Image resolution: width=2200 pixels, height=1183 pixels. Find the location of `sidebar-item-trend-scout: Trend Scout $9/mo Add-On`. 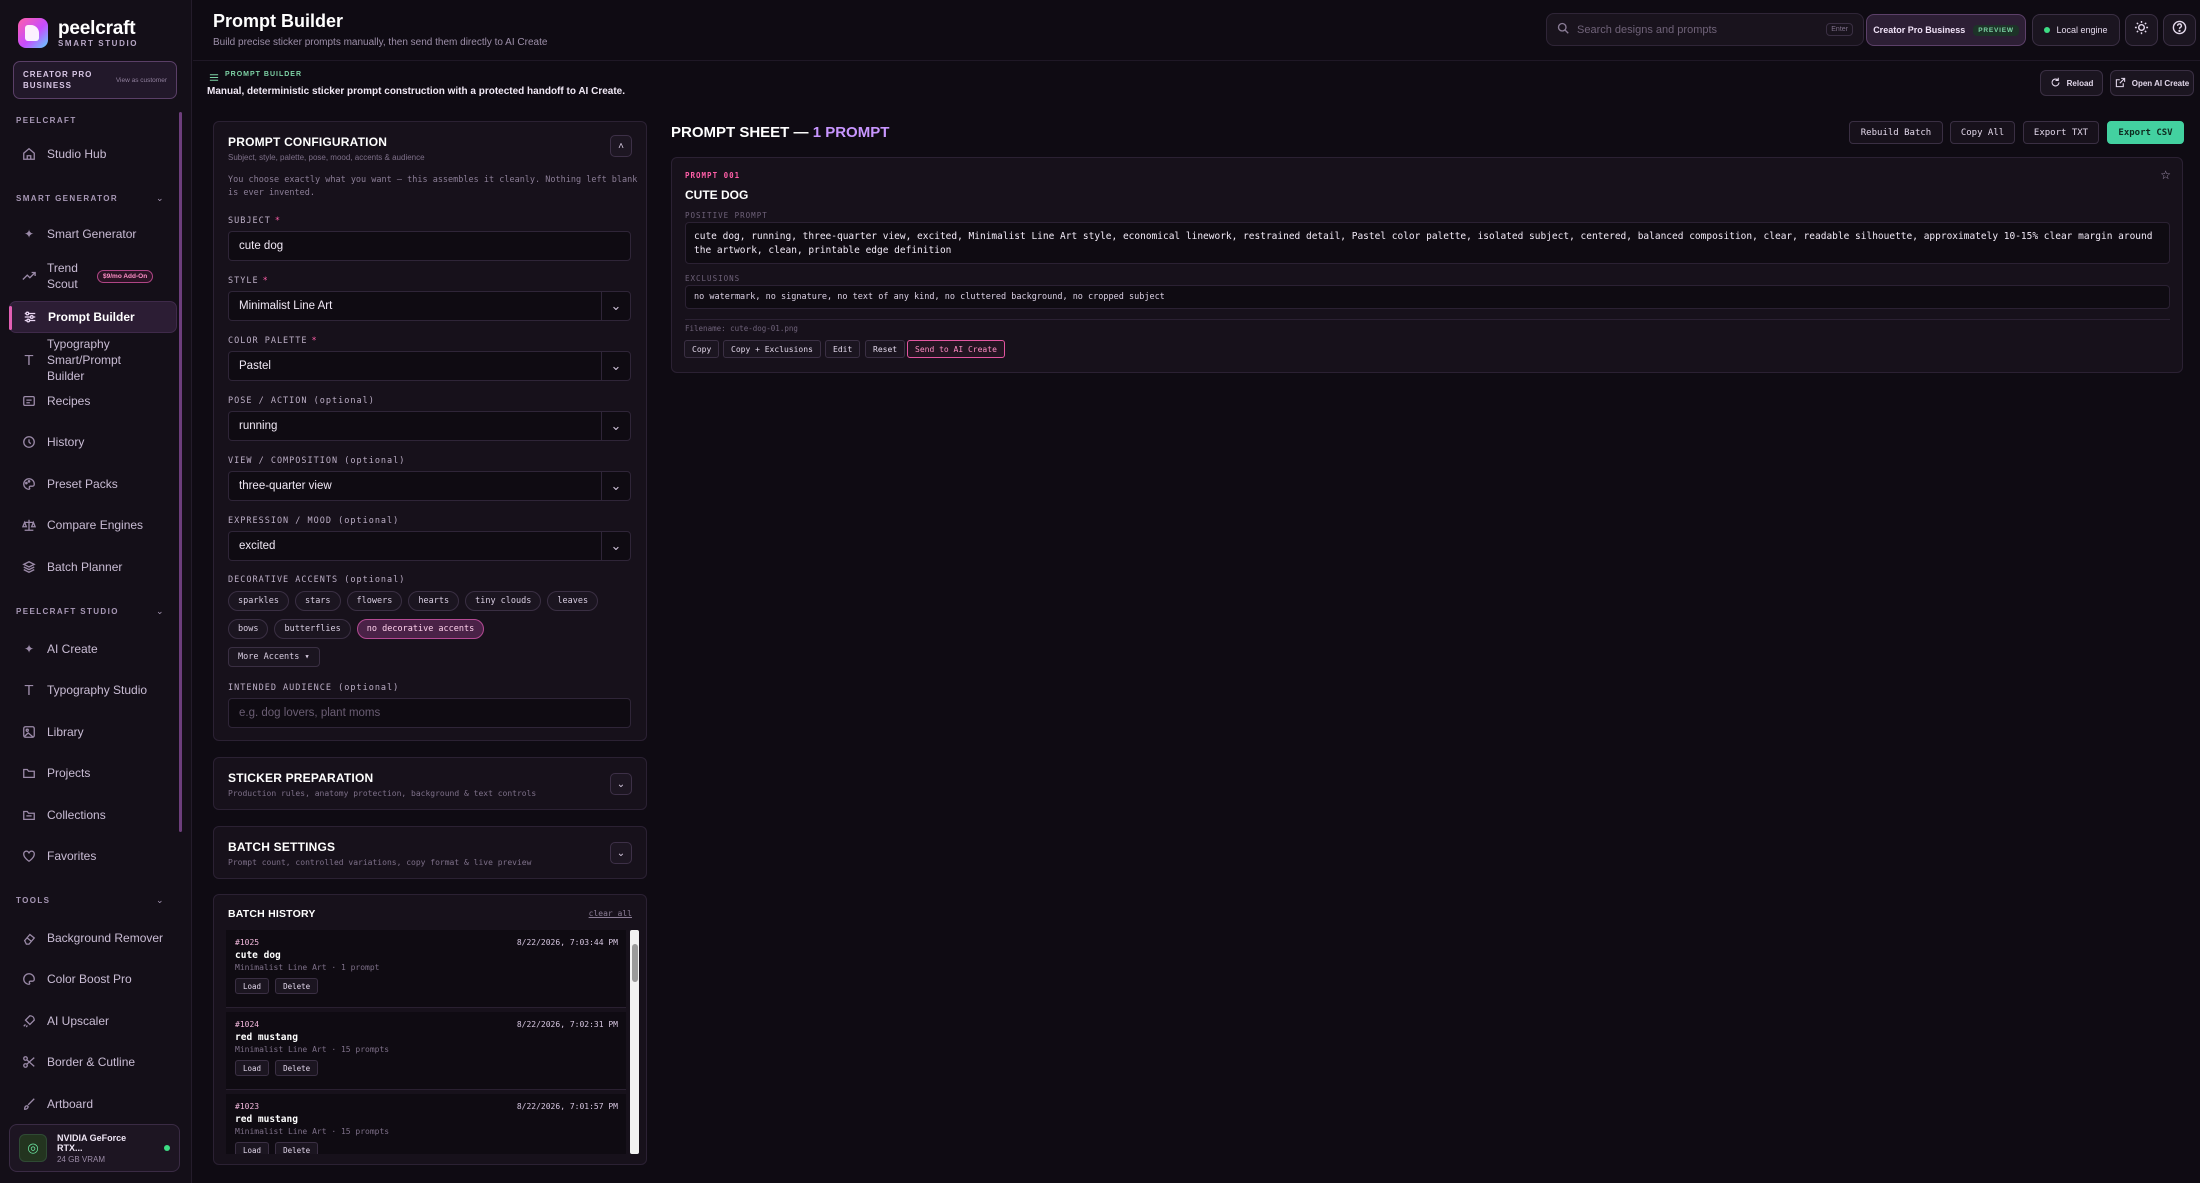

sidebar-item-trend-scout: Trend Scout $9/mo Add-On is located at coordinates (93, 276).